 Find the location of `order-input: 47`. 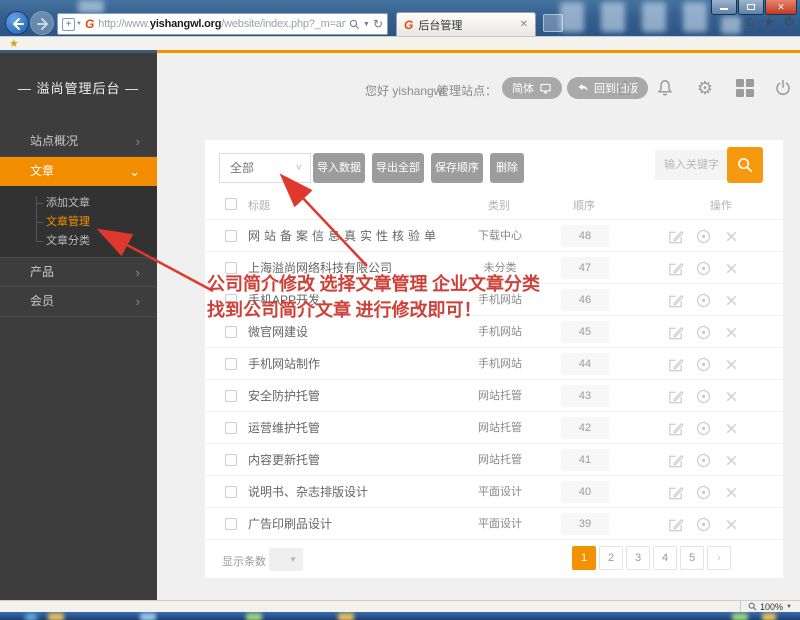

order-input: 47 is located at coordinates (585, 268).